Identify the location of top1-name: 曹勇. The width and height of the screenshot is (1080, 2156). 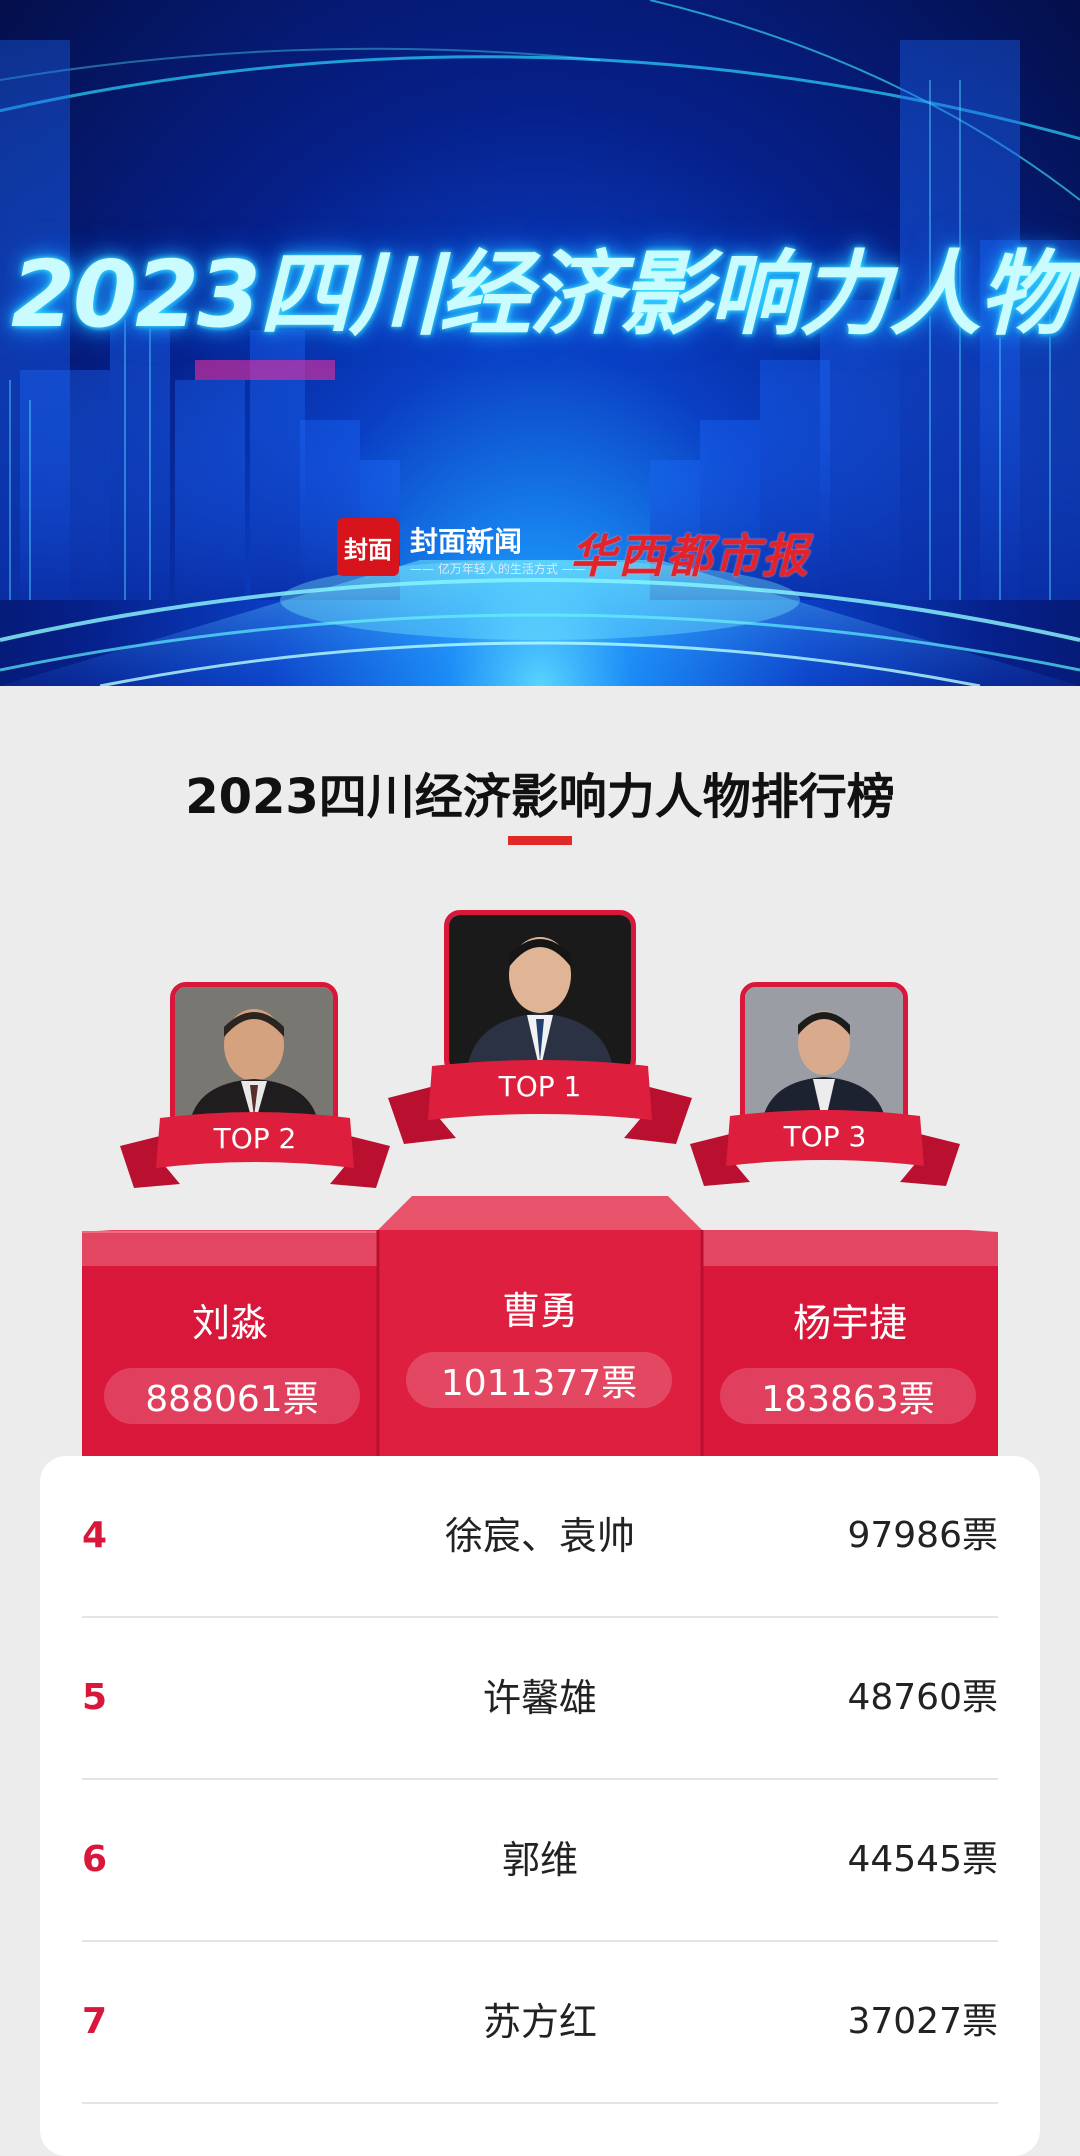
(539, 1311).